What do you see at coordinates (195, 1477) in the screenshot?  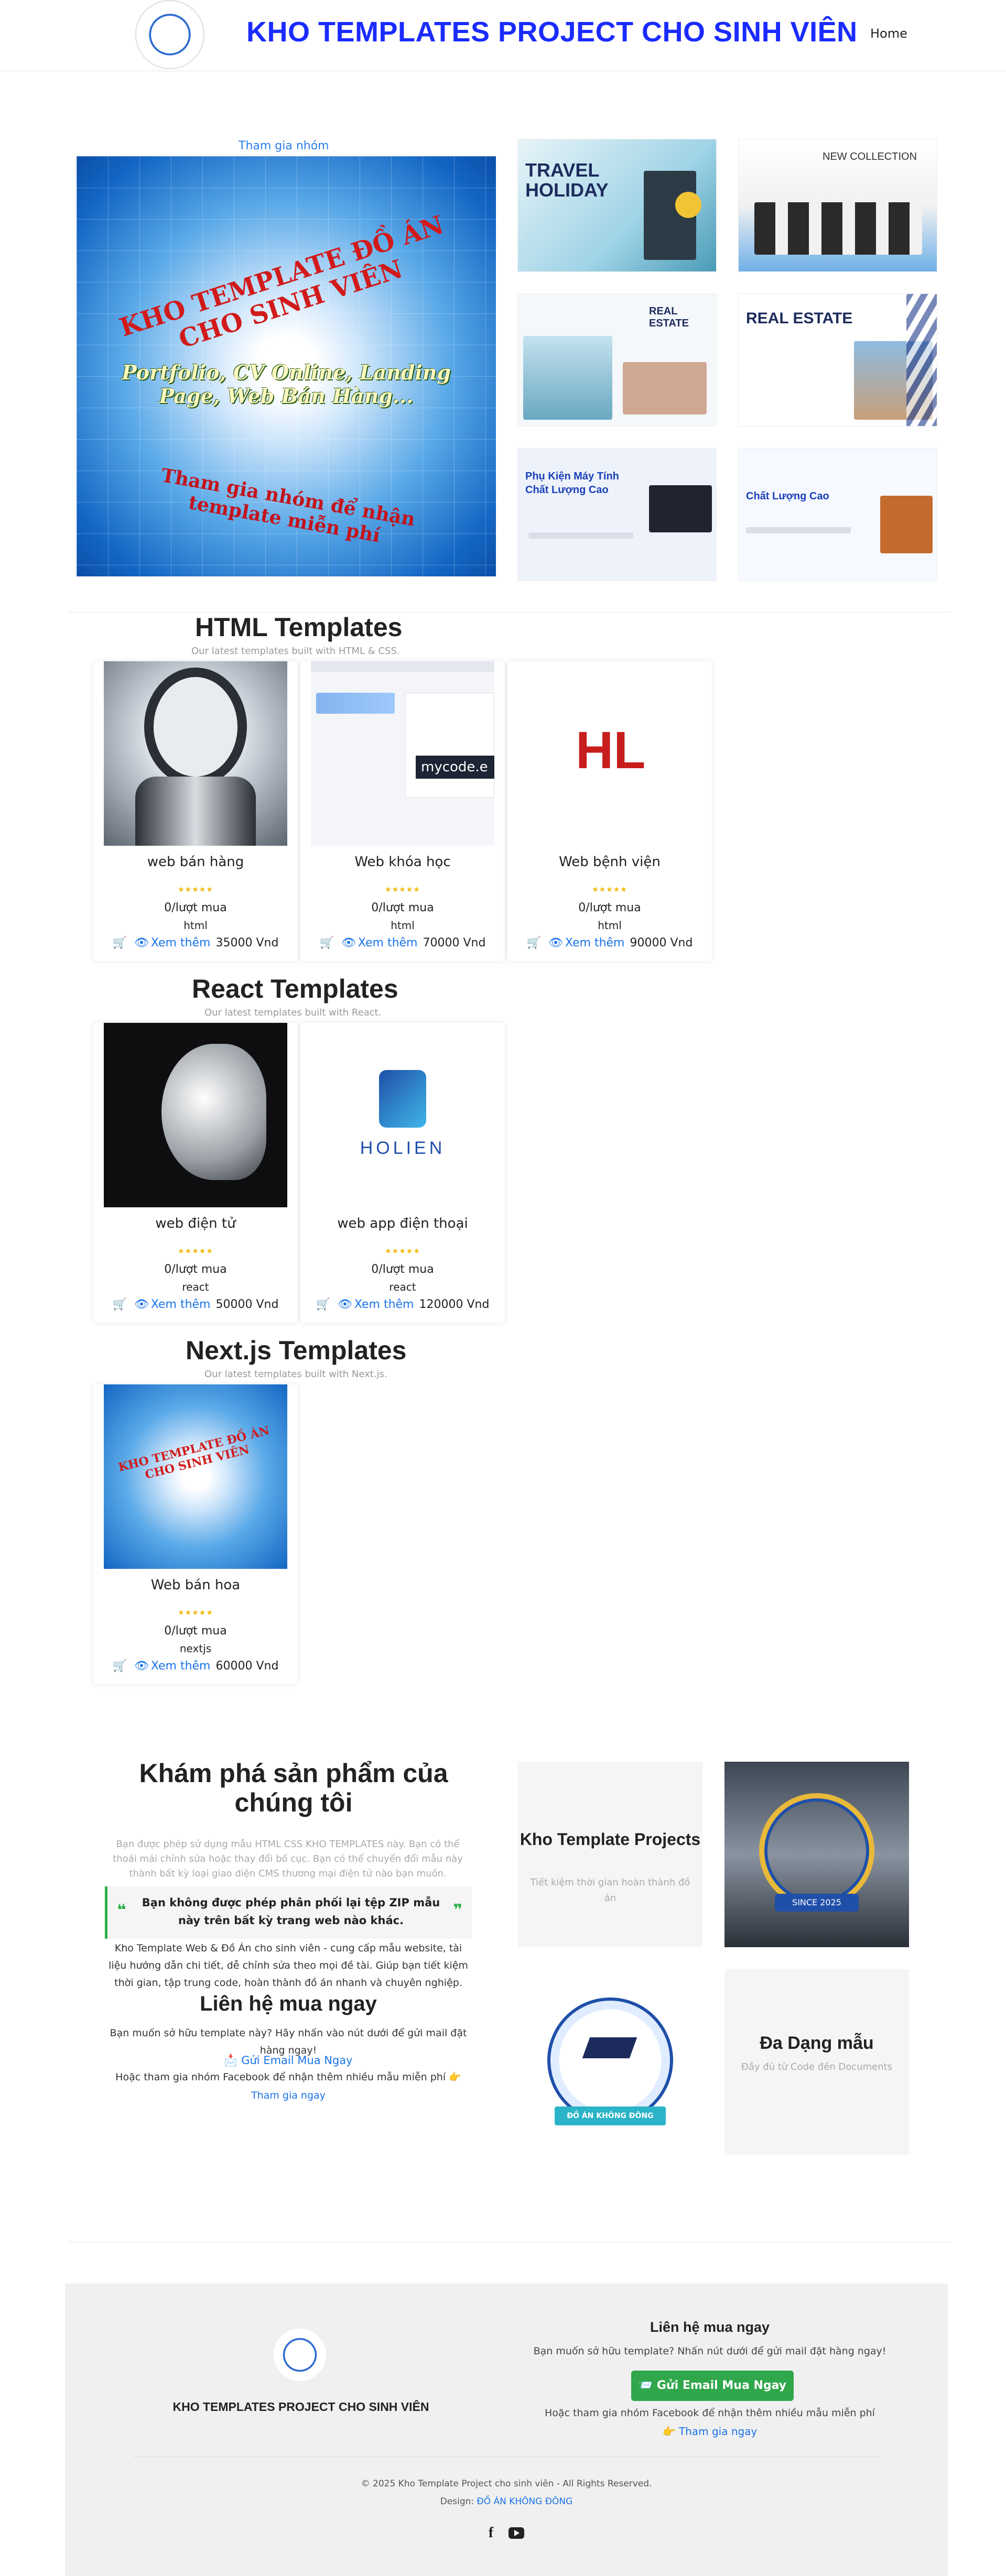 I see `product-image: KHO TEMPLATE ĐỒ ÁN CHO SINH VIÊN` at bounding box center [195, 1477].